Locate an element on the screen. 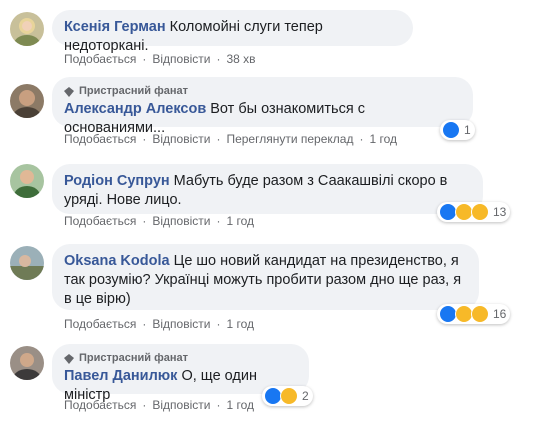 Image resolution: width=545 pixels, height=426 pixels. author-name: Oksana Kodola is located at coordinates (117, 261).